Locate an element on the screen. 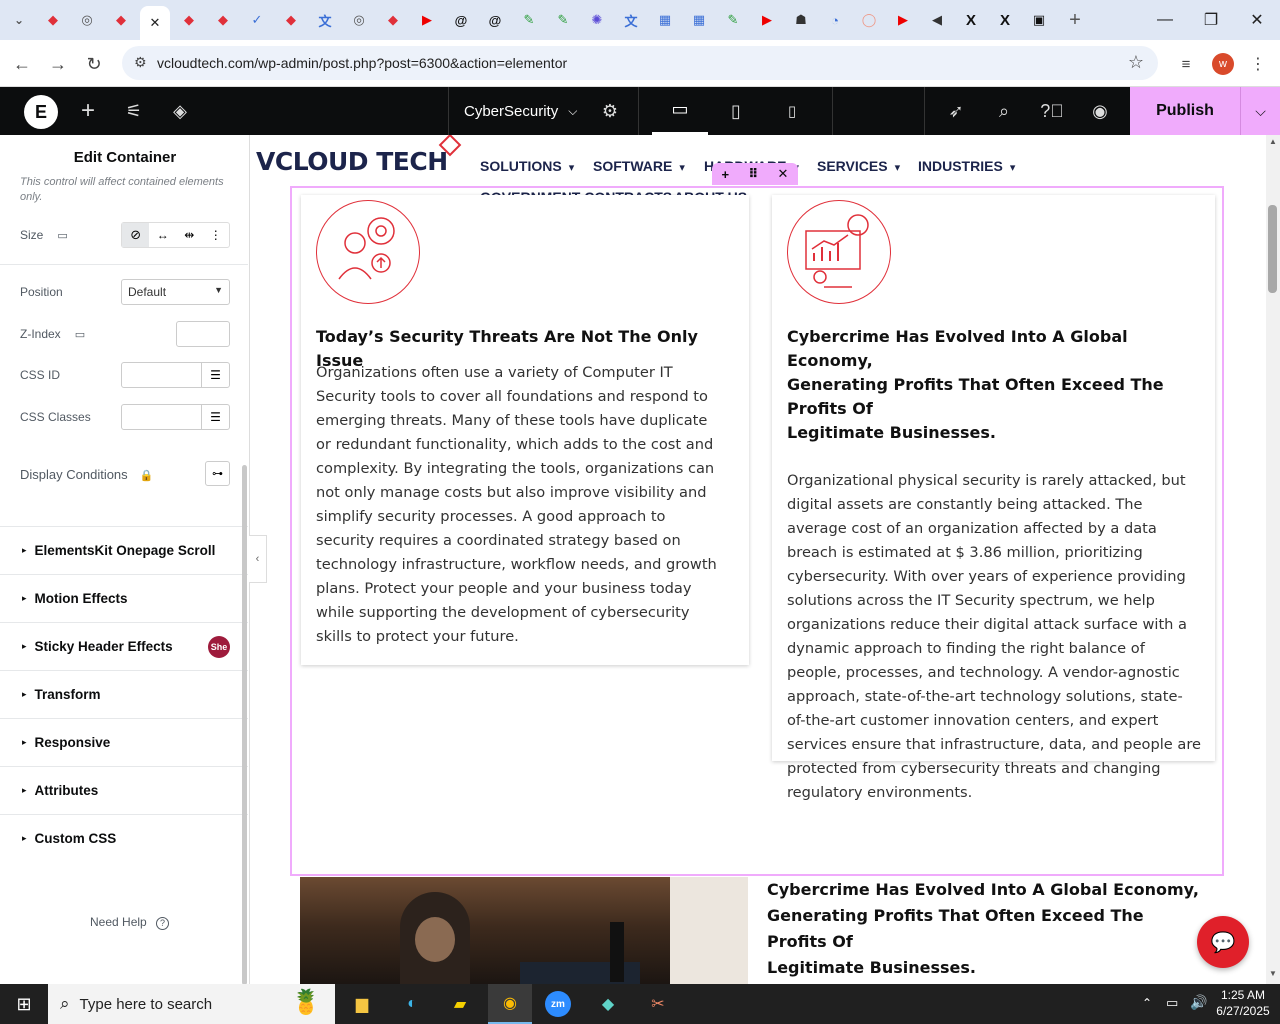 The width and height of the screenshot is (1280, 1024). browser-tab: ☗ is located at coordinates (801, 20).